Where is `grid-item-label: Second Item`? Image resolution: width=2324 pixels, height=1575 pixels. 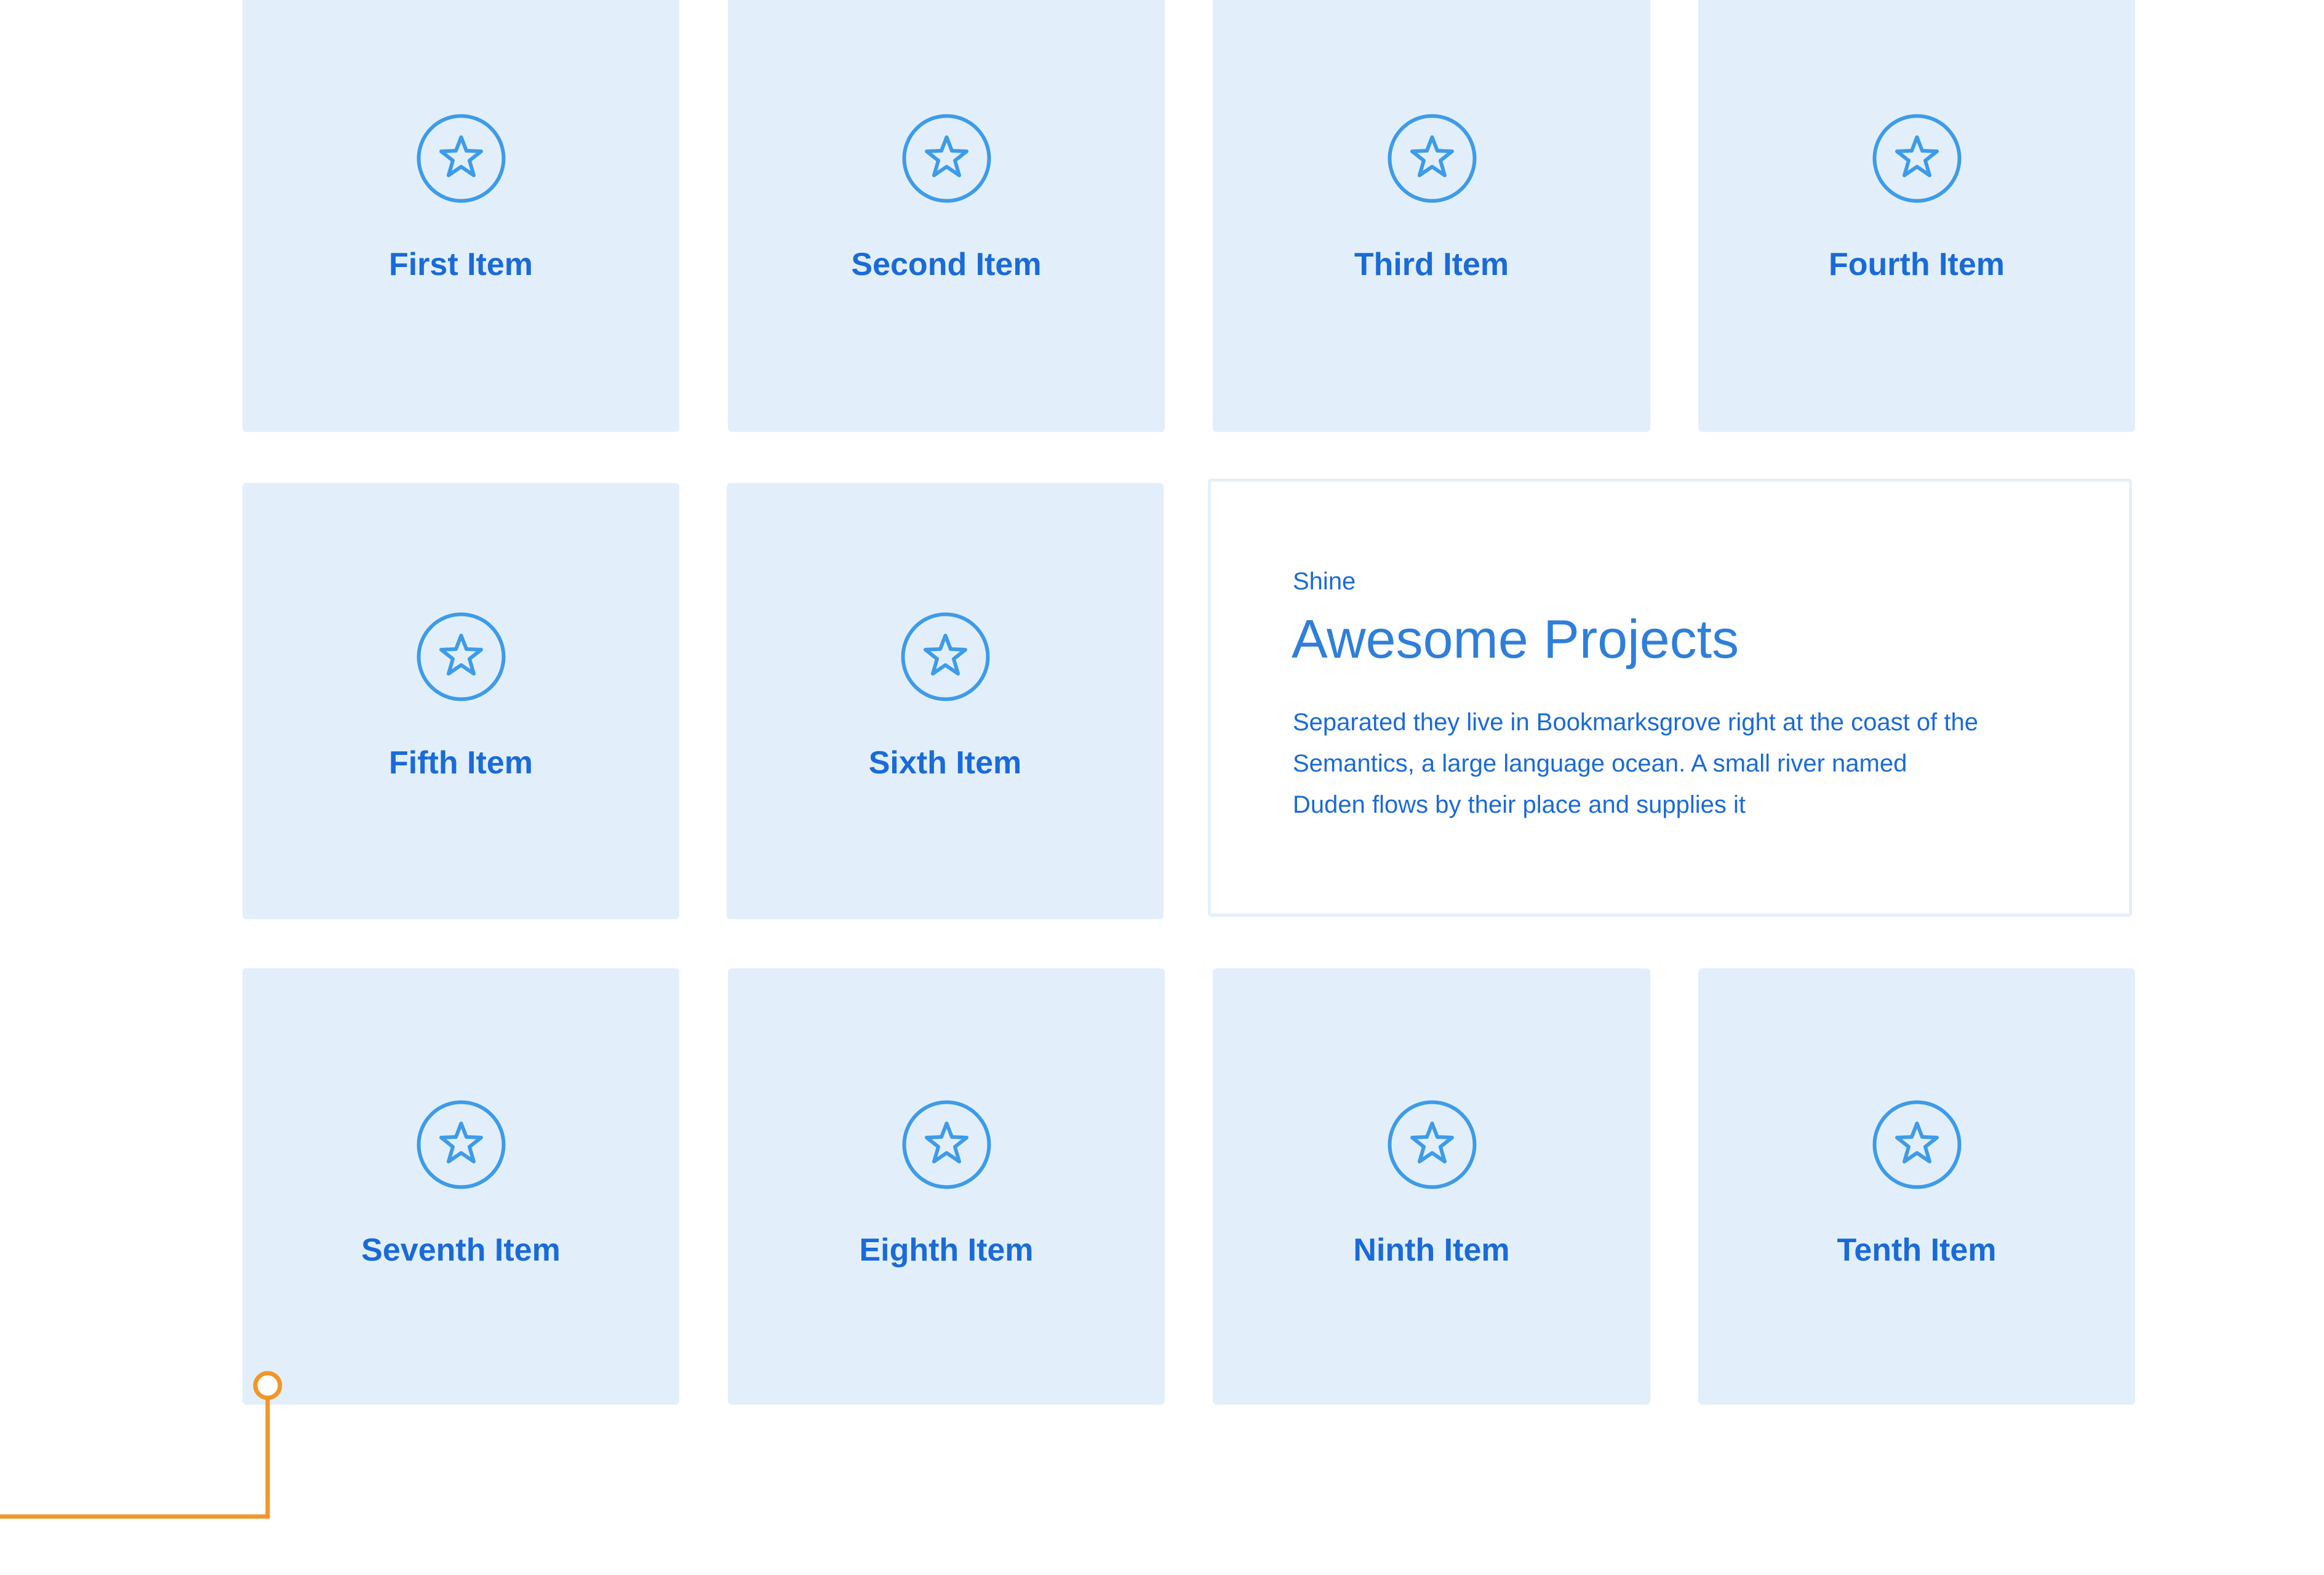 grid-item-label: Second Item is located at coordinates (946, 264).